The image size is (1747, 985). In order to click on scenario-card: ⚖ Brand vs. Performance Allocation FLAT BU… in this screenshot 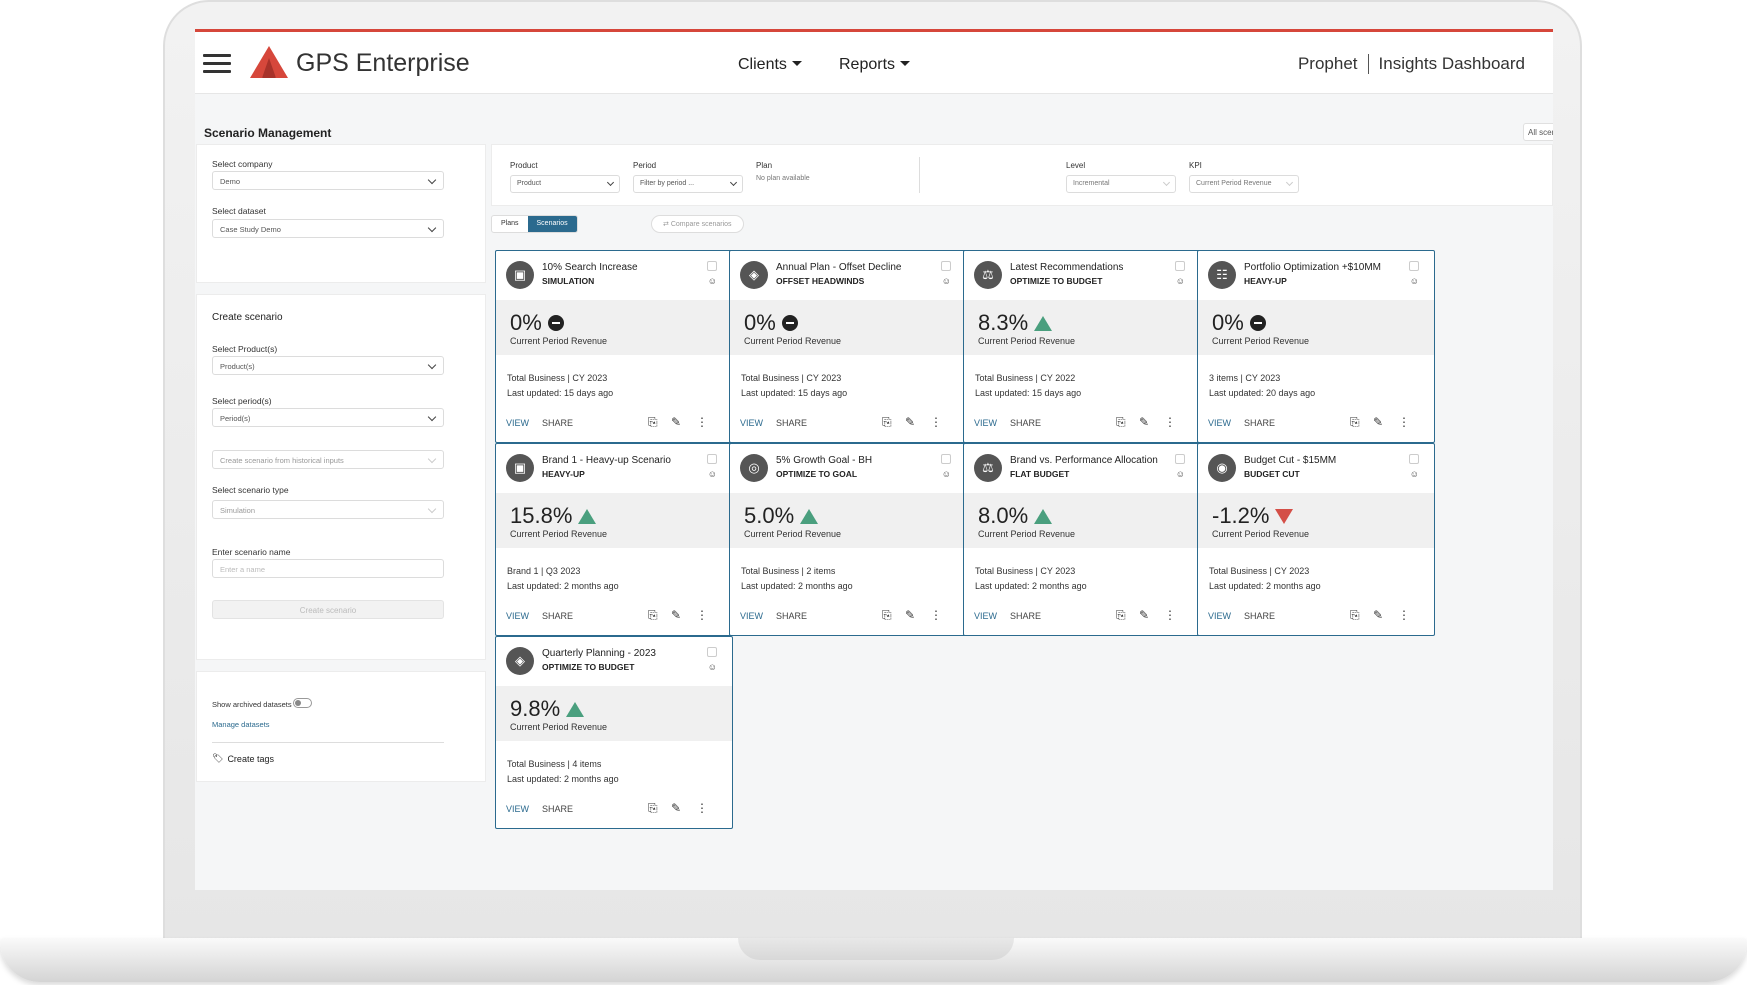, I will do `click(1082, 539)`.